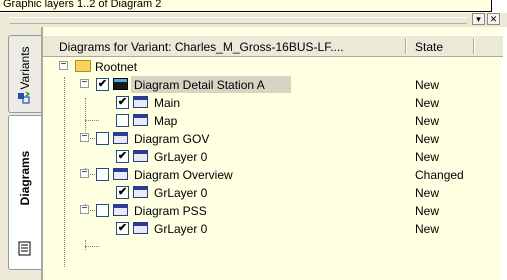  What do you see at coordinates (25, 68) in the screenshot?
I see `tab-variants-label: Variants` at bounding box center [25, 68].